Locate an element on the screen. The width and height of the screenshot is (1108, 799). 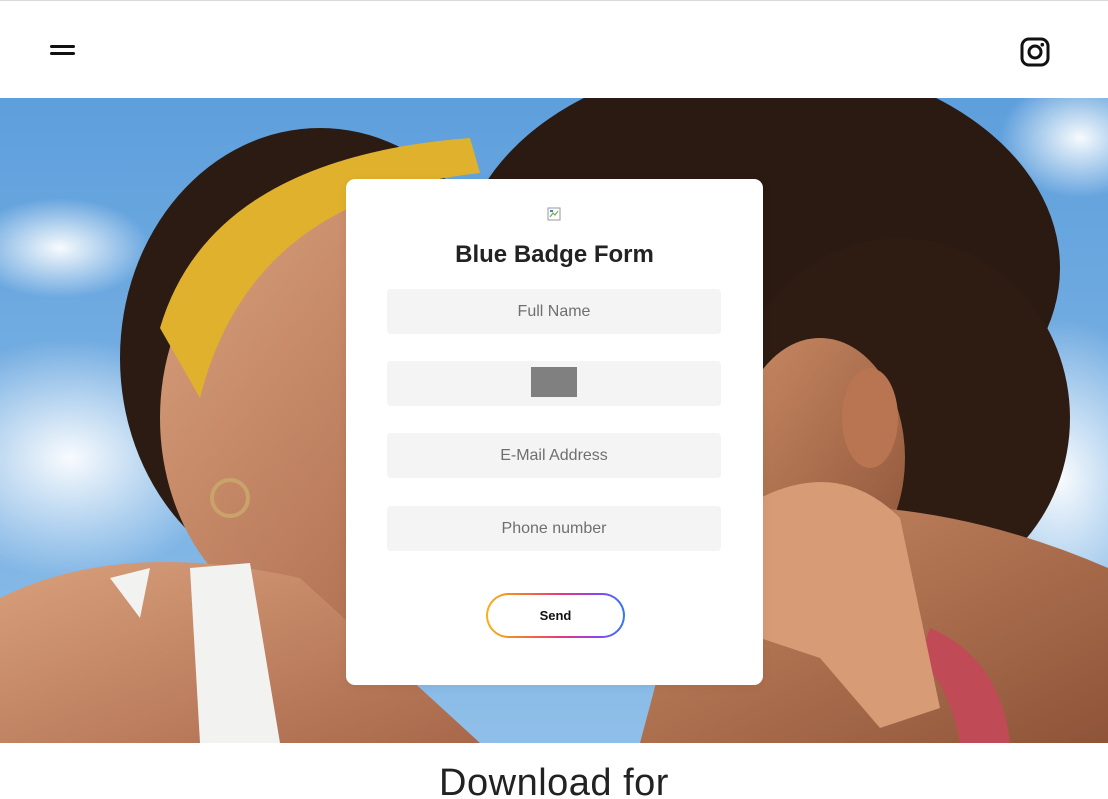
send-button: Send is located at coordinates (555, 615).